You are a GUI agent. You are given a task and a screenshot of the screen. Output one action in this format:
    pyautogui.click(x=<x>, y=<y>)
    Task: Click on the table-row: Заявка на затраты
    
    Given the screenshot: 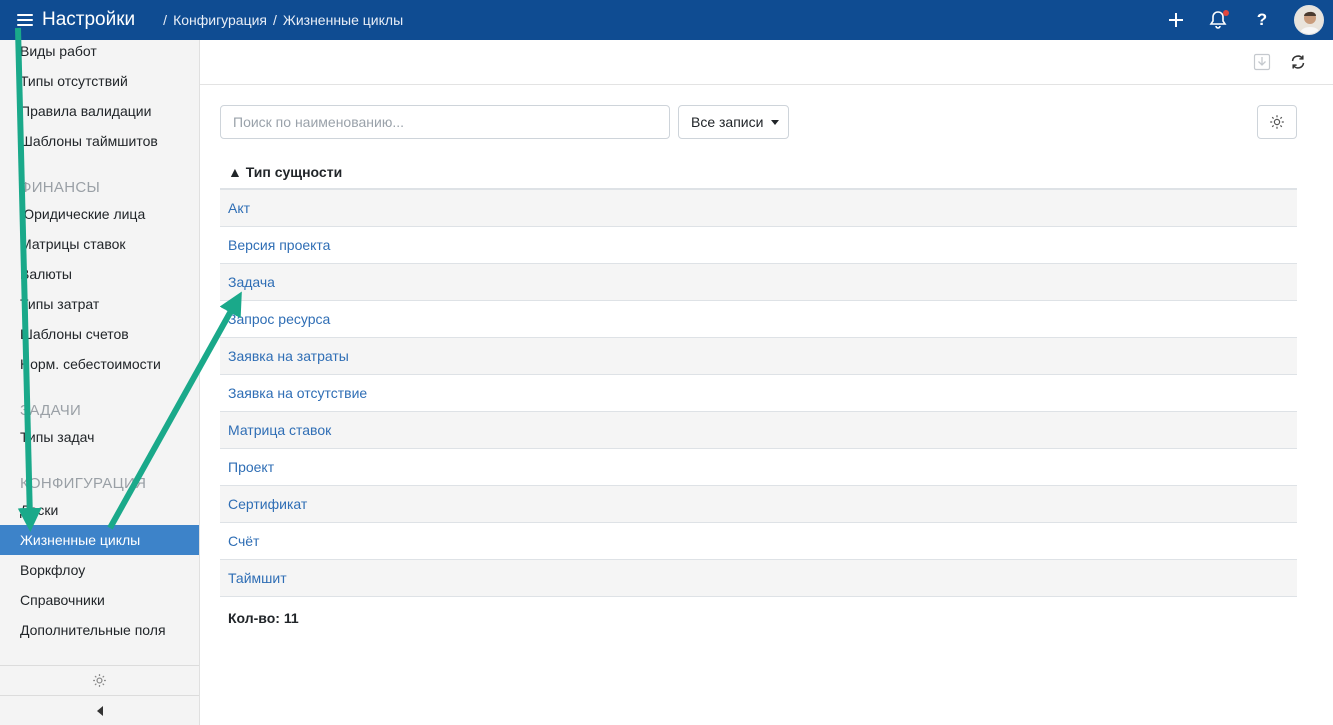 What is the action you would take?
    pyautogui.click(x=758, y=356)
    